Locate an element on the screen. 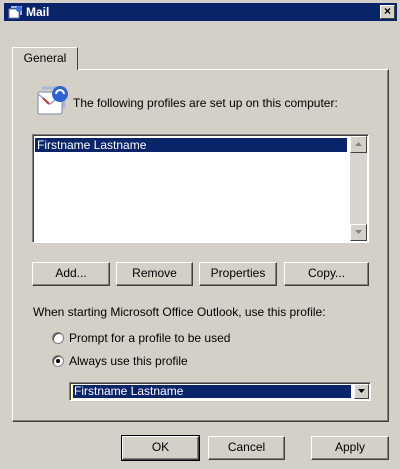 This screenshot has width=400, height=469. ok-label: OK is located at coordinates (160, 447).